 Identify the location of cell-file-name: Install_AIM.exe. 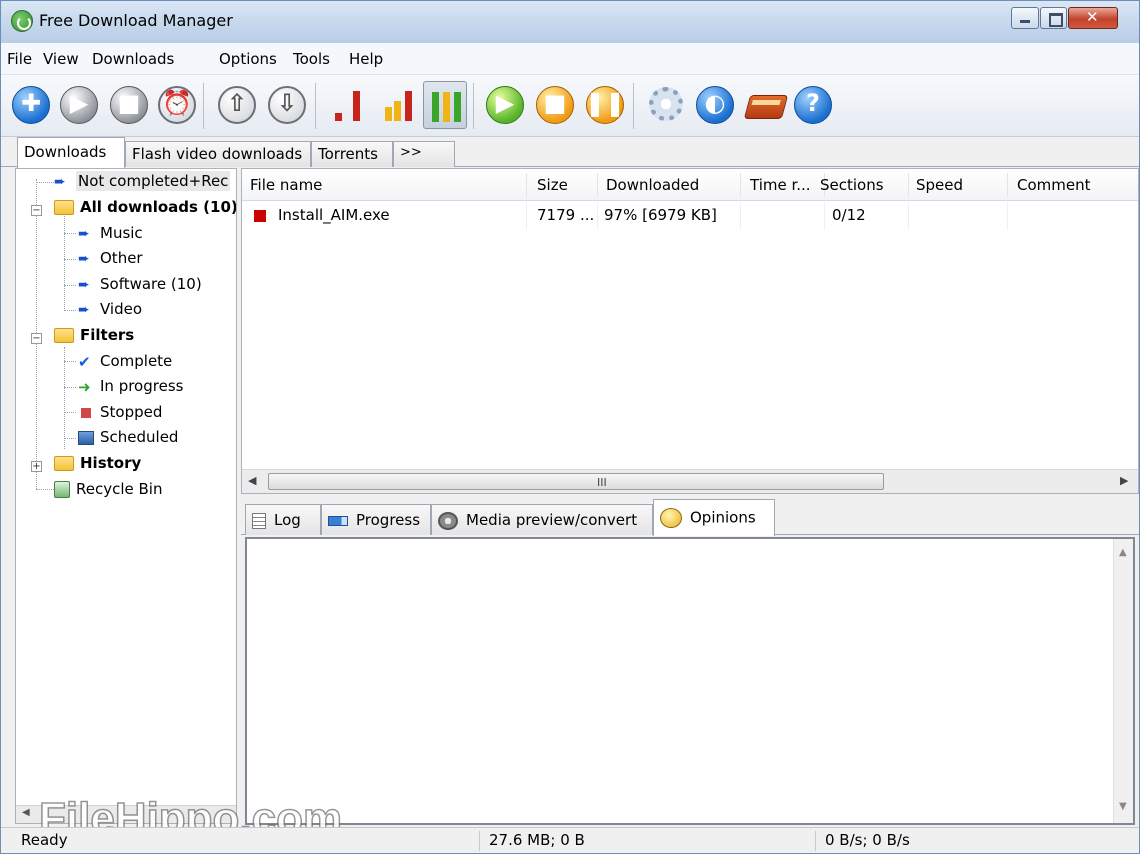
(334, 215).